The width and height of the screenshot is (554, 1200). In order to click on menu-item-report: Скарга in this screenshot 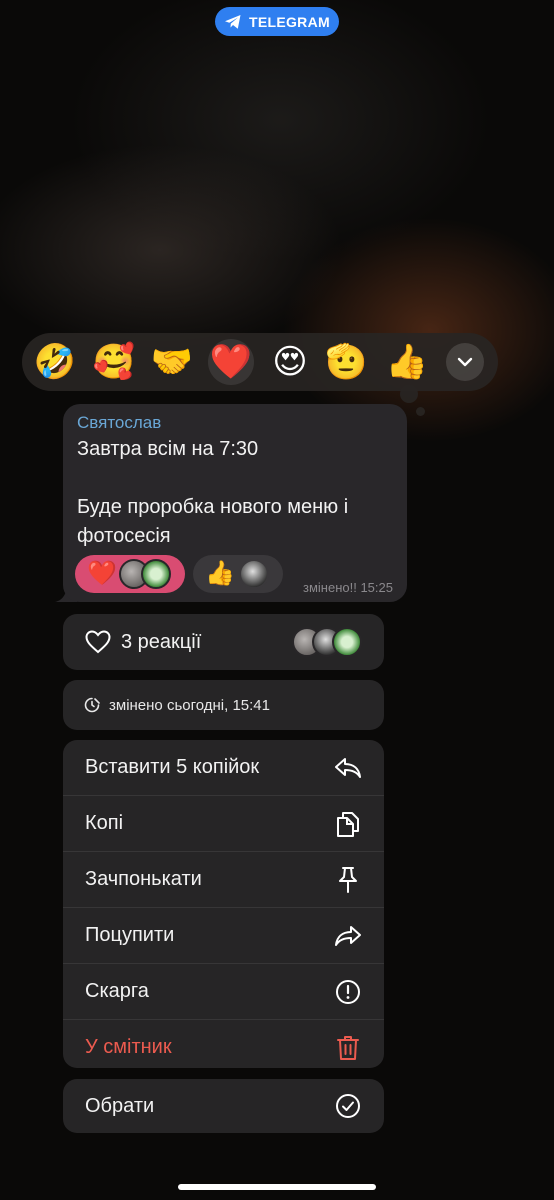, I will do `click(223, 992)`.